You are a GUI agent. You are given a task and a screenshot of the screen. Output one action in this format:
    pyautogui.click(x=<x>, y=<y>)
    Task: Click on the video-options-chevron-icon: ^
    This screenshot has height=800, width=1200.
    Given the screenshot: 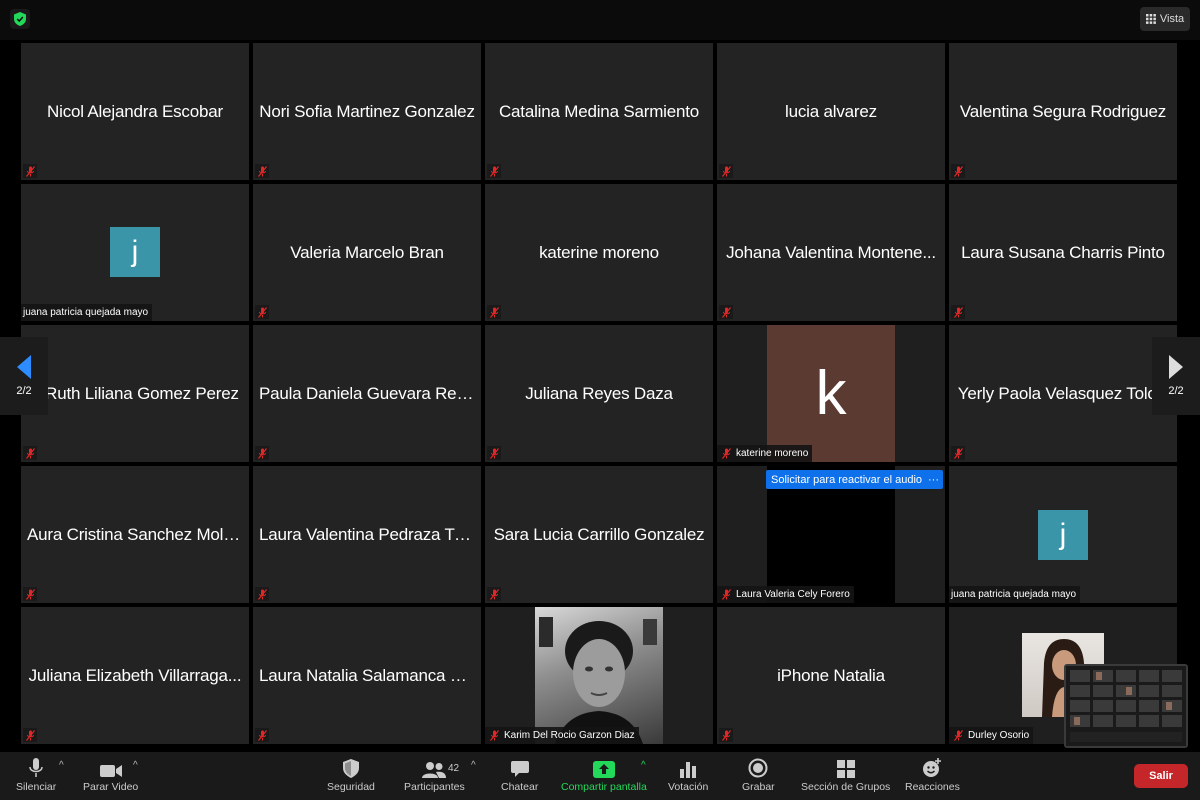 What is the action you would take?
    pyautogui.click(x=135, y=765)
    